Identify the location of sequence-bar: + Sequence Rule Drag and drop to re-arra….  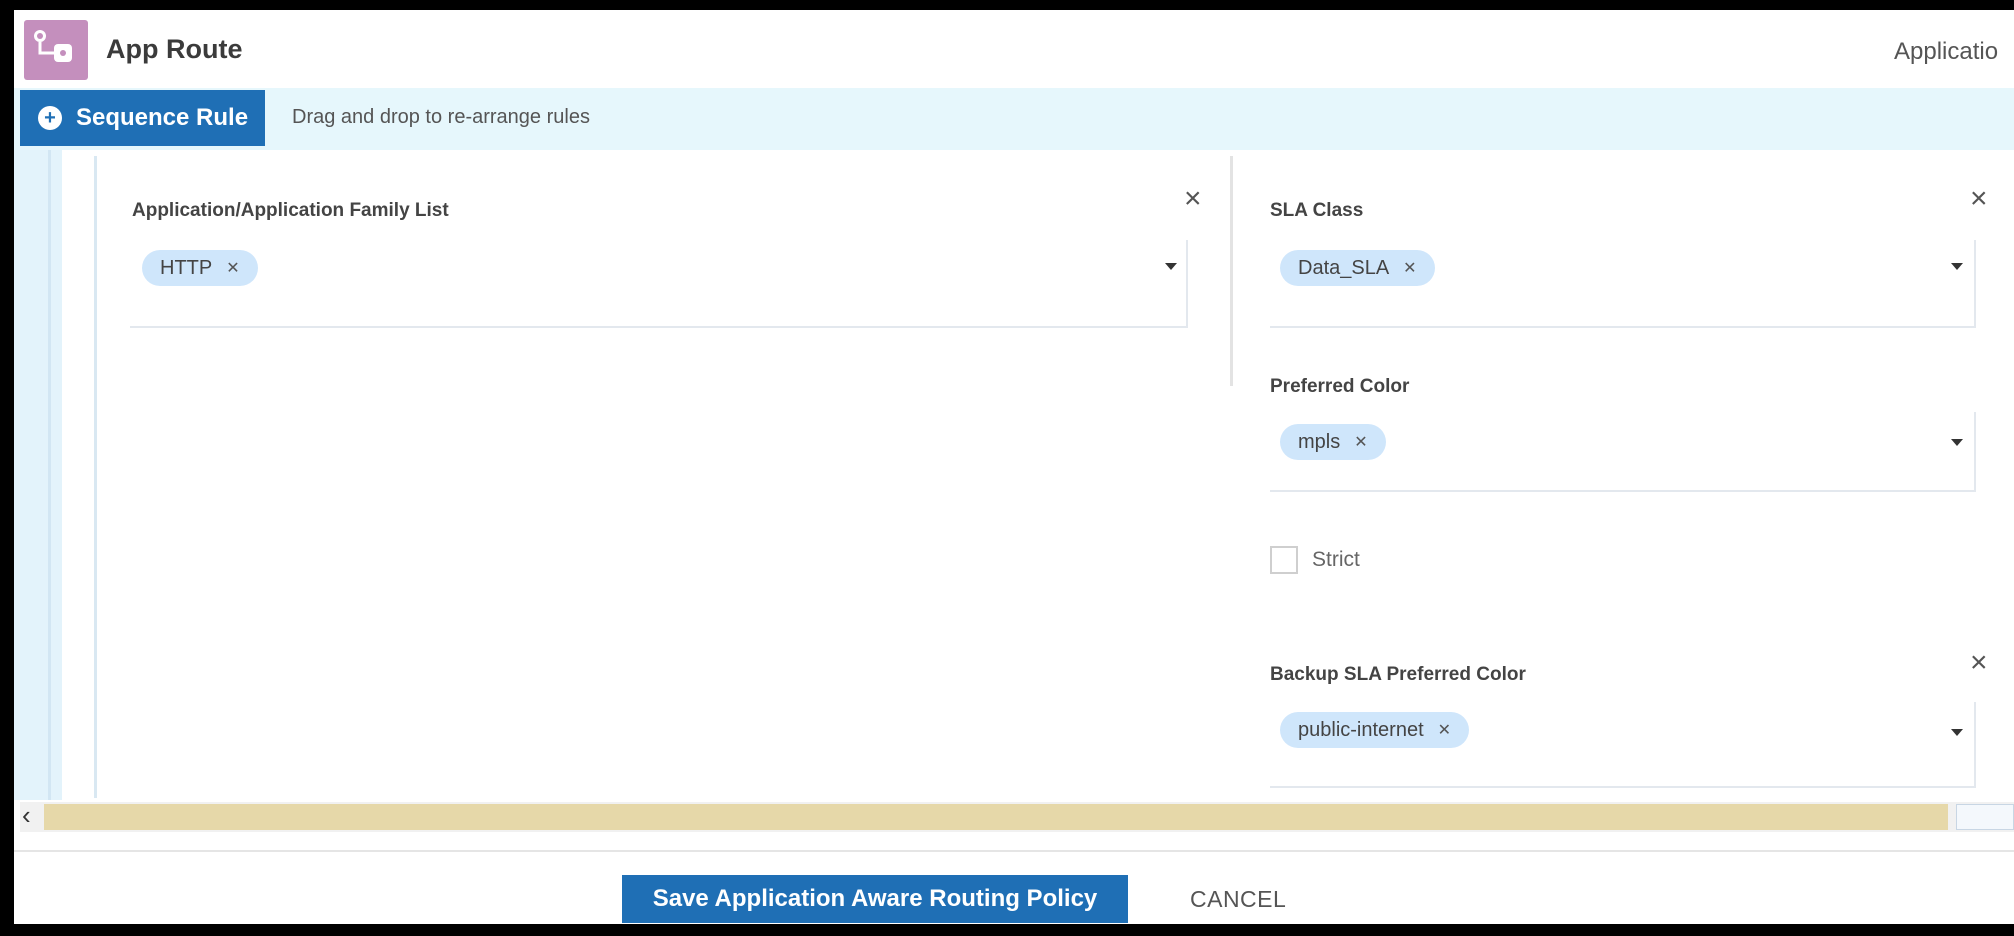
(1014, 119).